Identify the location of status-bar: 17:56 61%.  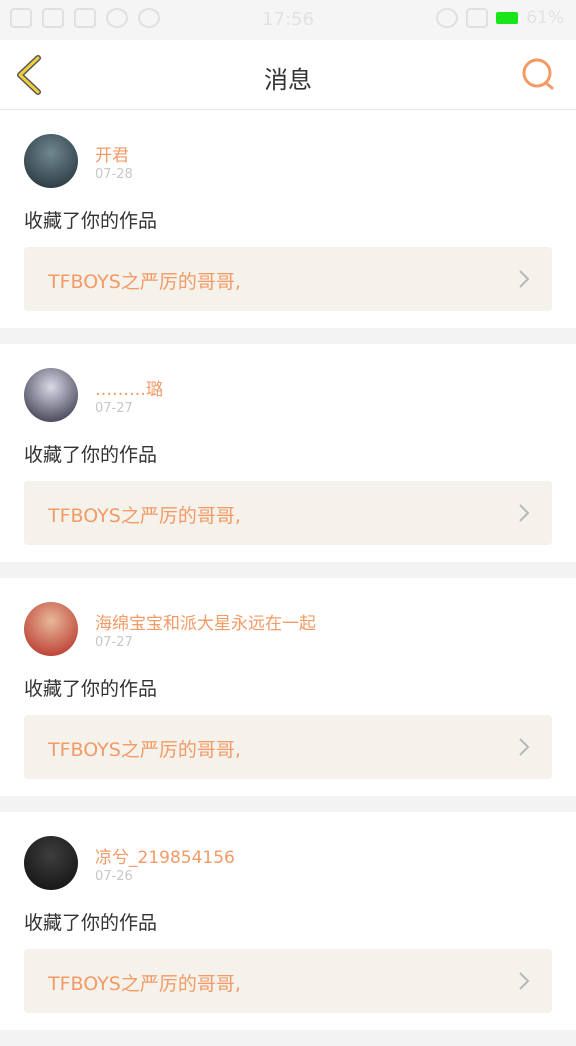
(288, 20).